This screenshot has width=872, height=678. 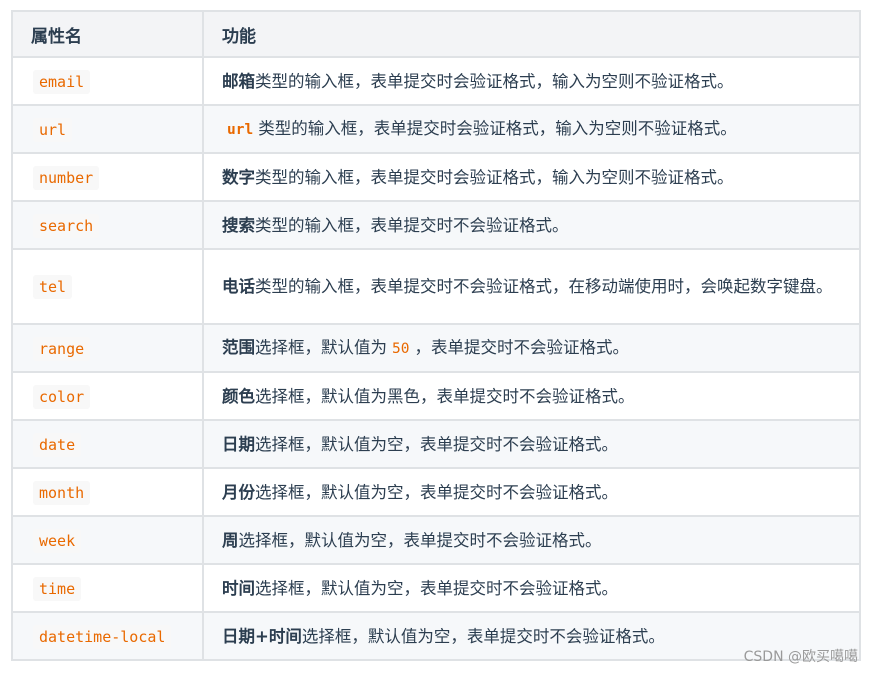 I want to click on attr-code: number, so click(x=66, y=177).